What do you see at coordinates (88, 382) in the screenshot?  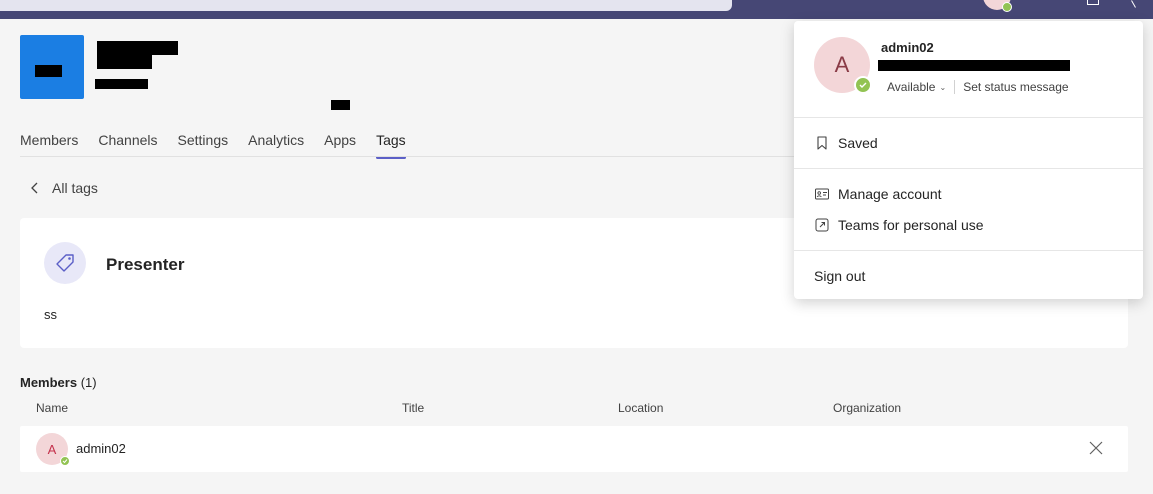 I see `members-count: (1)` at bounding box center [88, 382].